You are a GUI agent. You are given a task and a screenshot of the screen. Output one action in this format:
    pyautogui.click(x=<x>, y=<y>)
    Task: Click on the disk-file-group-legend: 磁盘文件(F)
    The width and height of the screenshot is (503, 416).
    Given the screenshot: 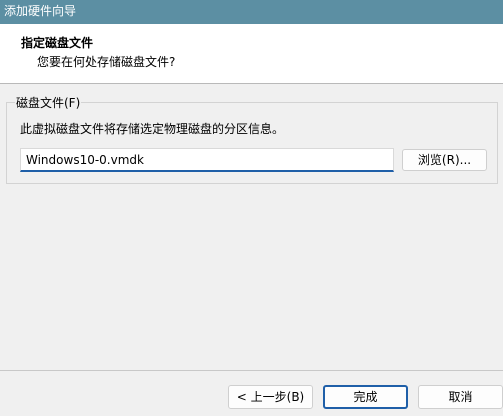 What is the action you would take?
    pyautogui.click(x=48, y=102)
    